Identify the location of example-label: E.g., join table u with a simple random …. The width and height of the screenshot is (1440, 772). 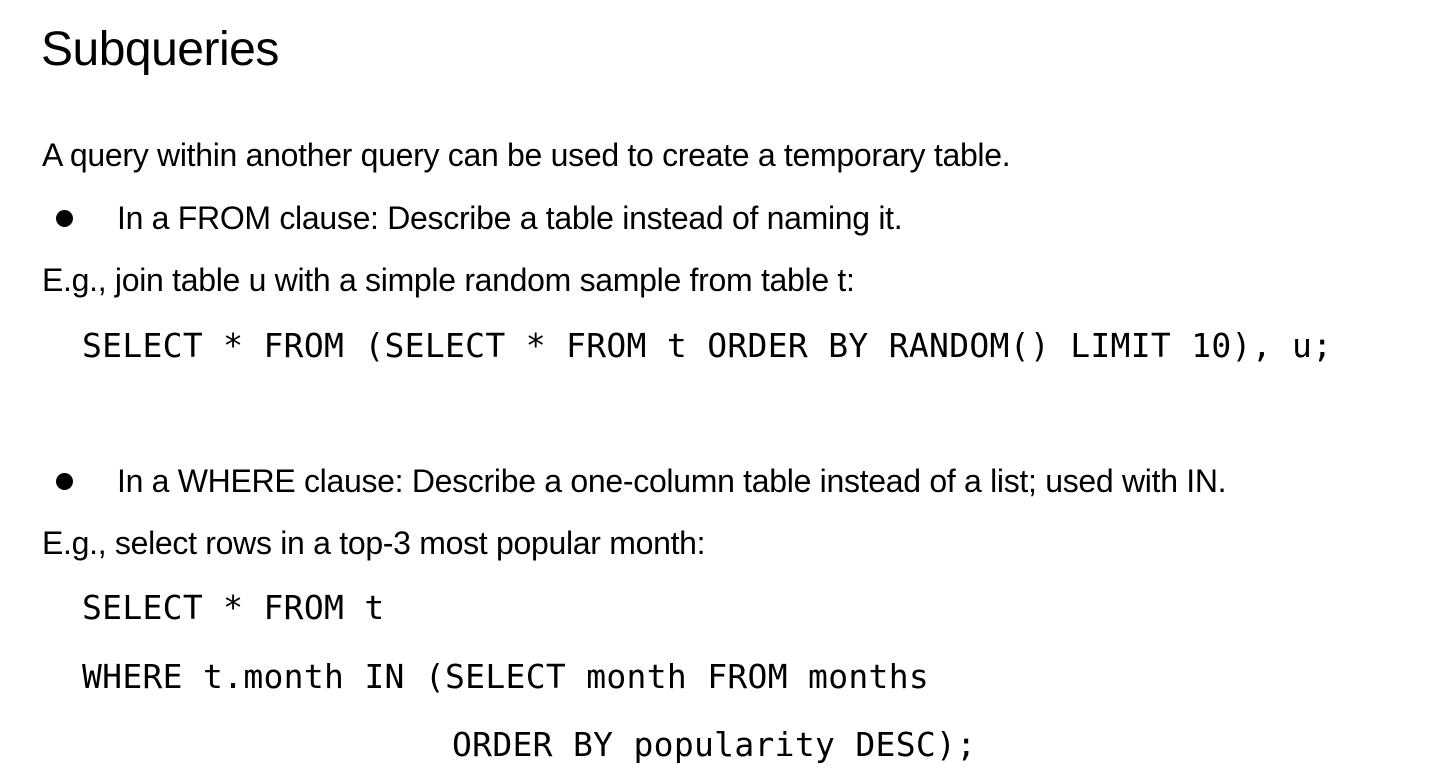
(448, 280).